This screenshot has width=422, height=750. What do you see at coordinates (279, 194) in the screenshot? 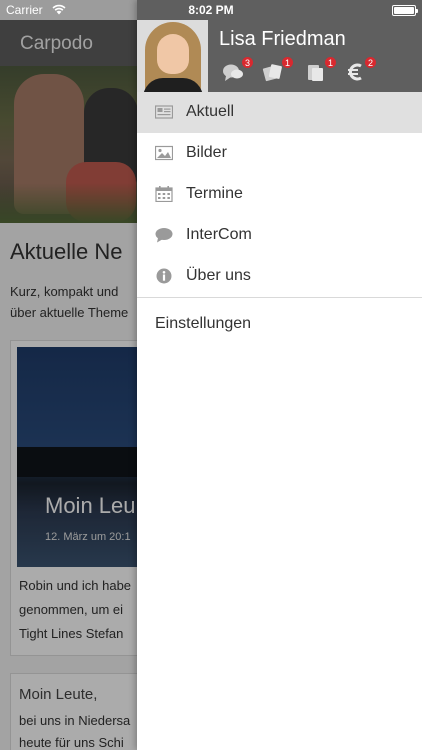
I see `menu-item-termine: Termine` at bounding box center [279, 194].